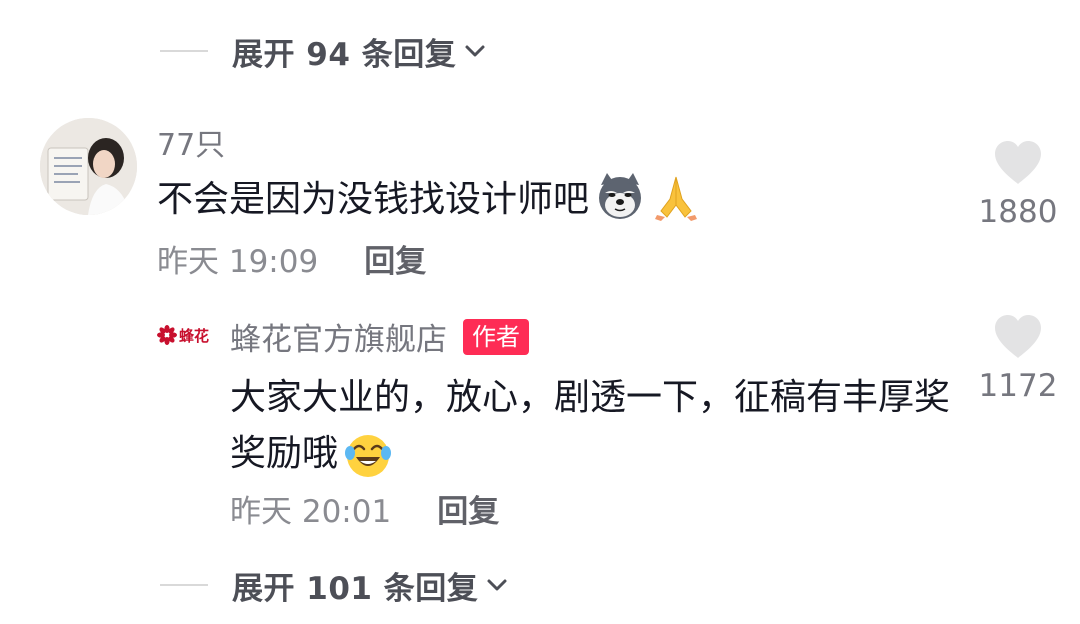 Image resolution: width=1080 pixels, height=624 pixels. What do you see at coordinates (338, 336) in the screenshot?
I see `reply-username: 蜂花官方旗舰店` at bounding box center [338, 336].